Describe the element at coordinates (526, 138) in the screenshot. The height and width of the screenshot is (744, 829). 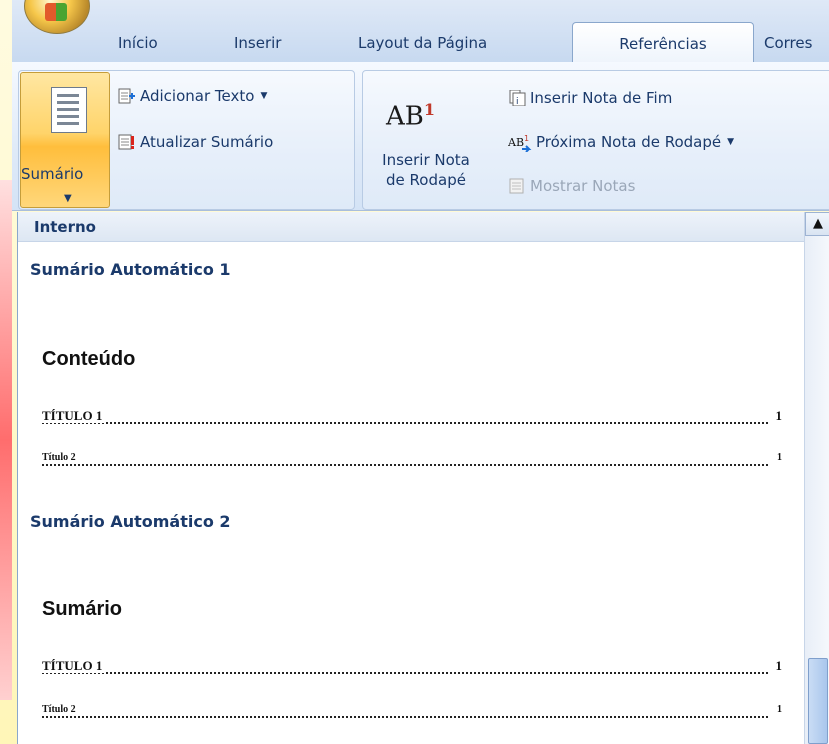
I see `svg-text: 1` at that location.